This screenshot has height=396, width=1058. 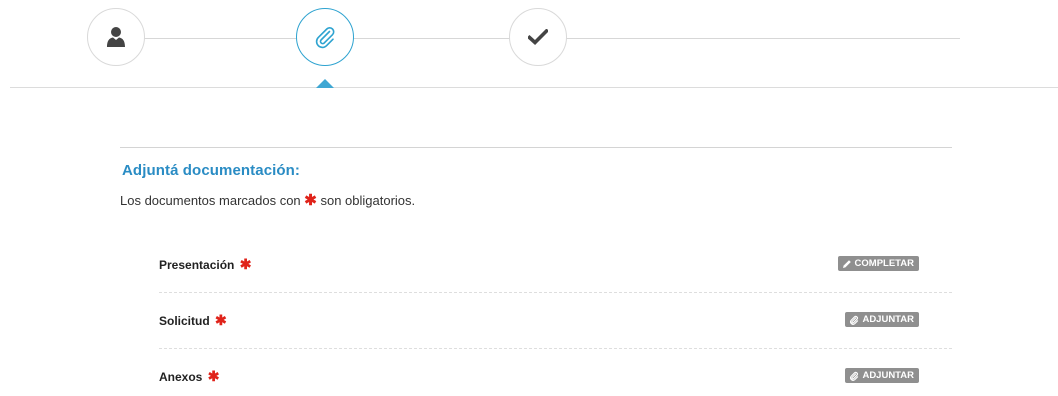 I want to click on user-icon, so click(x=116, y=37).